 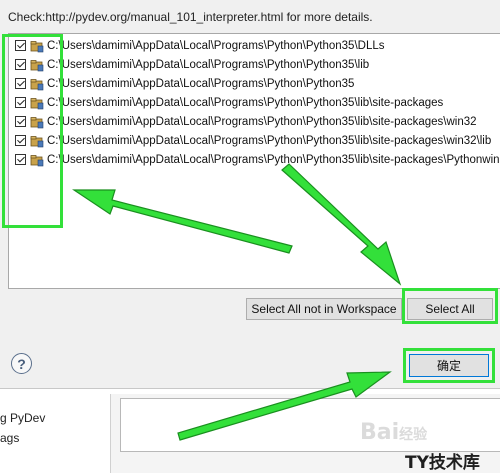 What do you see at coordinates (182, 221) in the screenshot?
I see `arrow-to-checkboxes` at bounding box center [182, 221].